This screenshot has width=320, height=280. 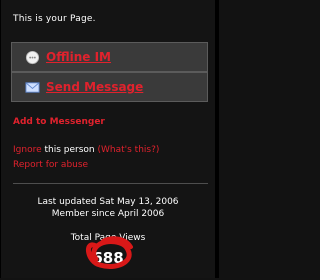 I want to click on page-header: This is your Page., so click(x=54, y=19).